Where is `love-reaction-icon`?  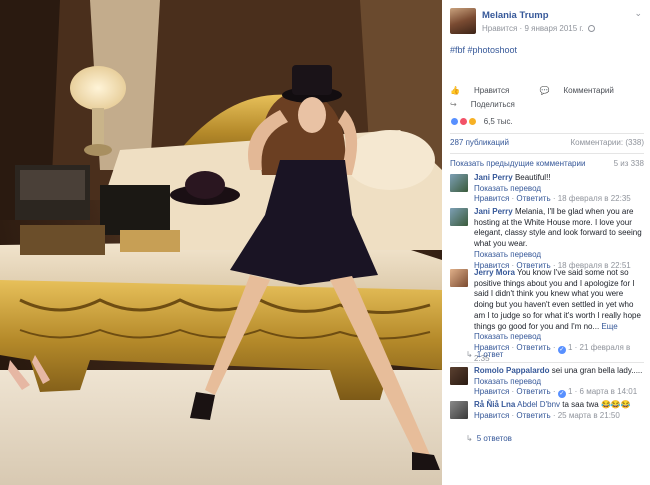
love-reaction-icon is located at coordinates (464, 121).